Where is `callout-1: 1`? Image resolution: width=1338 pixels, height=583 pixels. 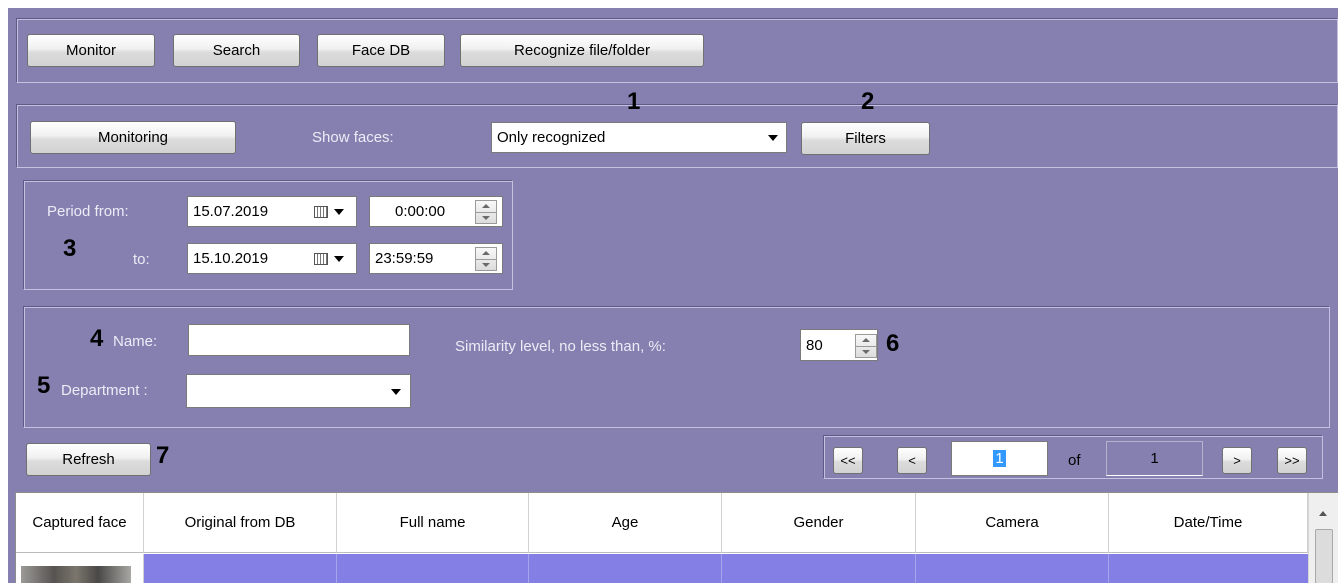
callout-1: 1 is located at coordinates (634, 101).